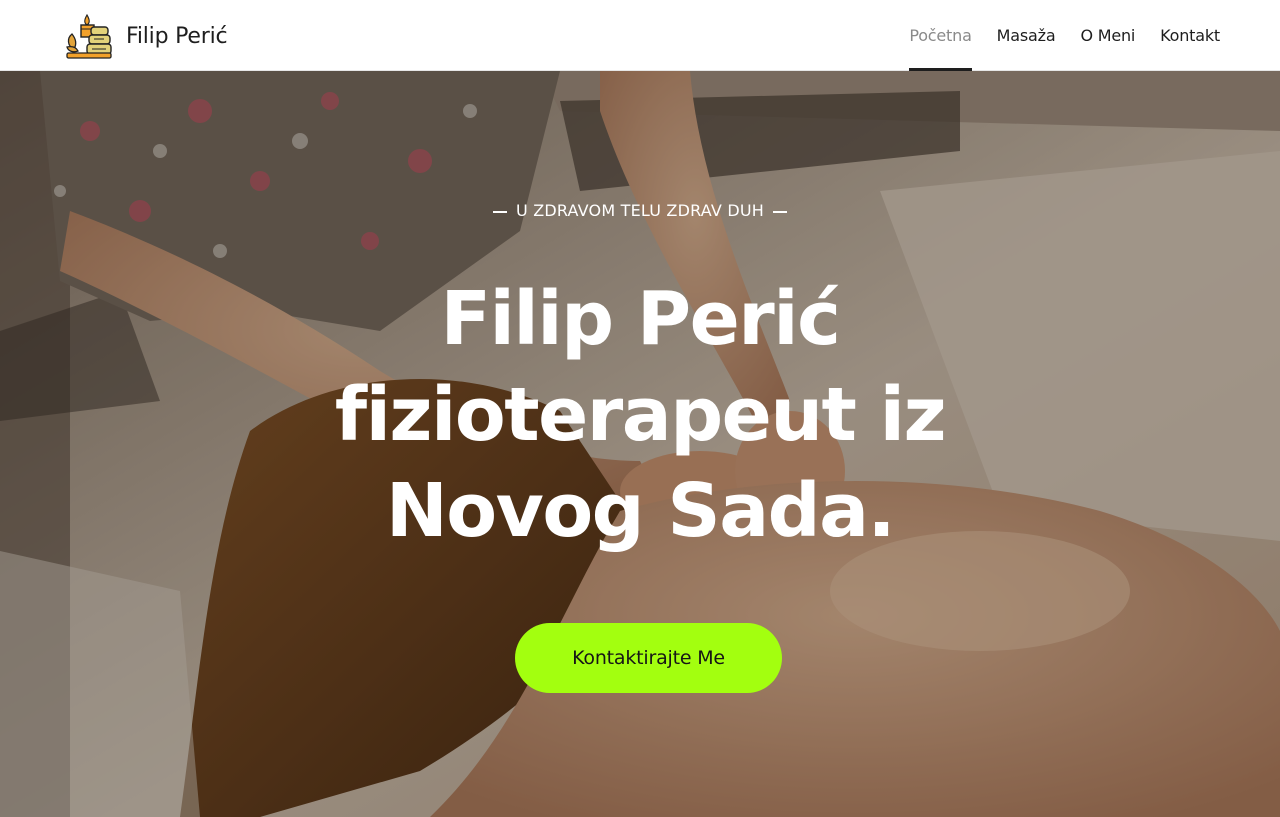  I want to click on heading-line: Filip Perić, so click(640, 319).